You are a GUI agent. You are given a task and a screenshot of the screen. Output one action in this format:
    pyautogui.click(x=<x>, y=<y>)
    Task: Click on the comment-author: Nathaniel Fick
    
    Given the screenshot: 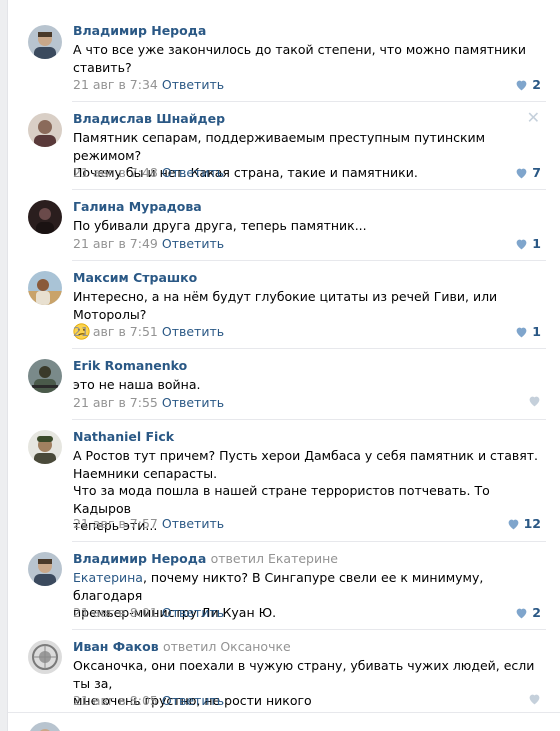 What is the action you would take?
    pyautogui.click(x=123, y=436)
    